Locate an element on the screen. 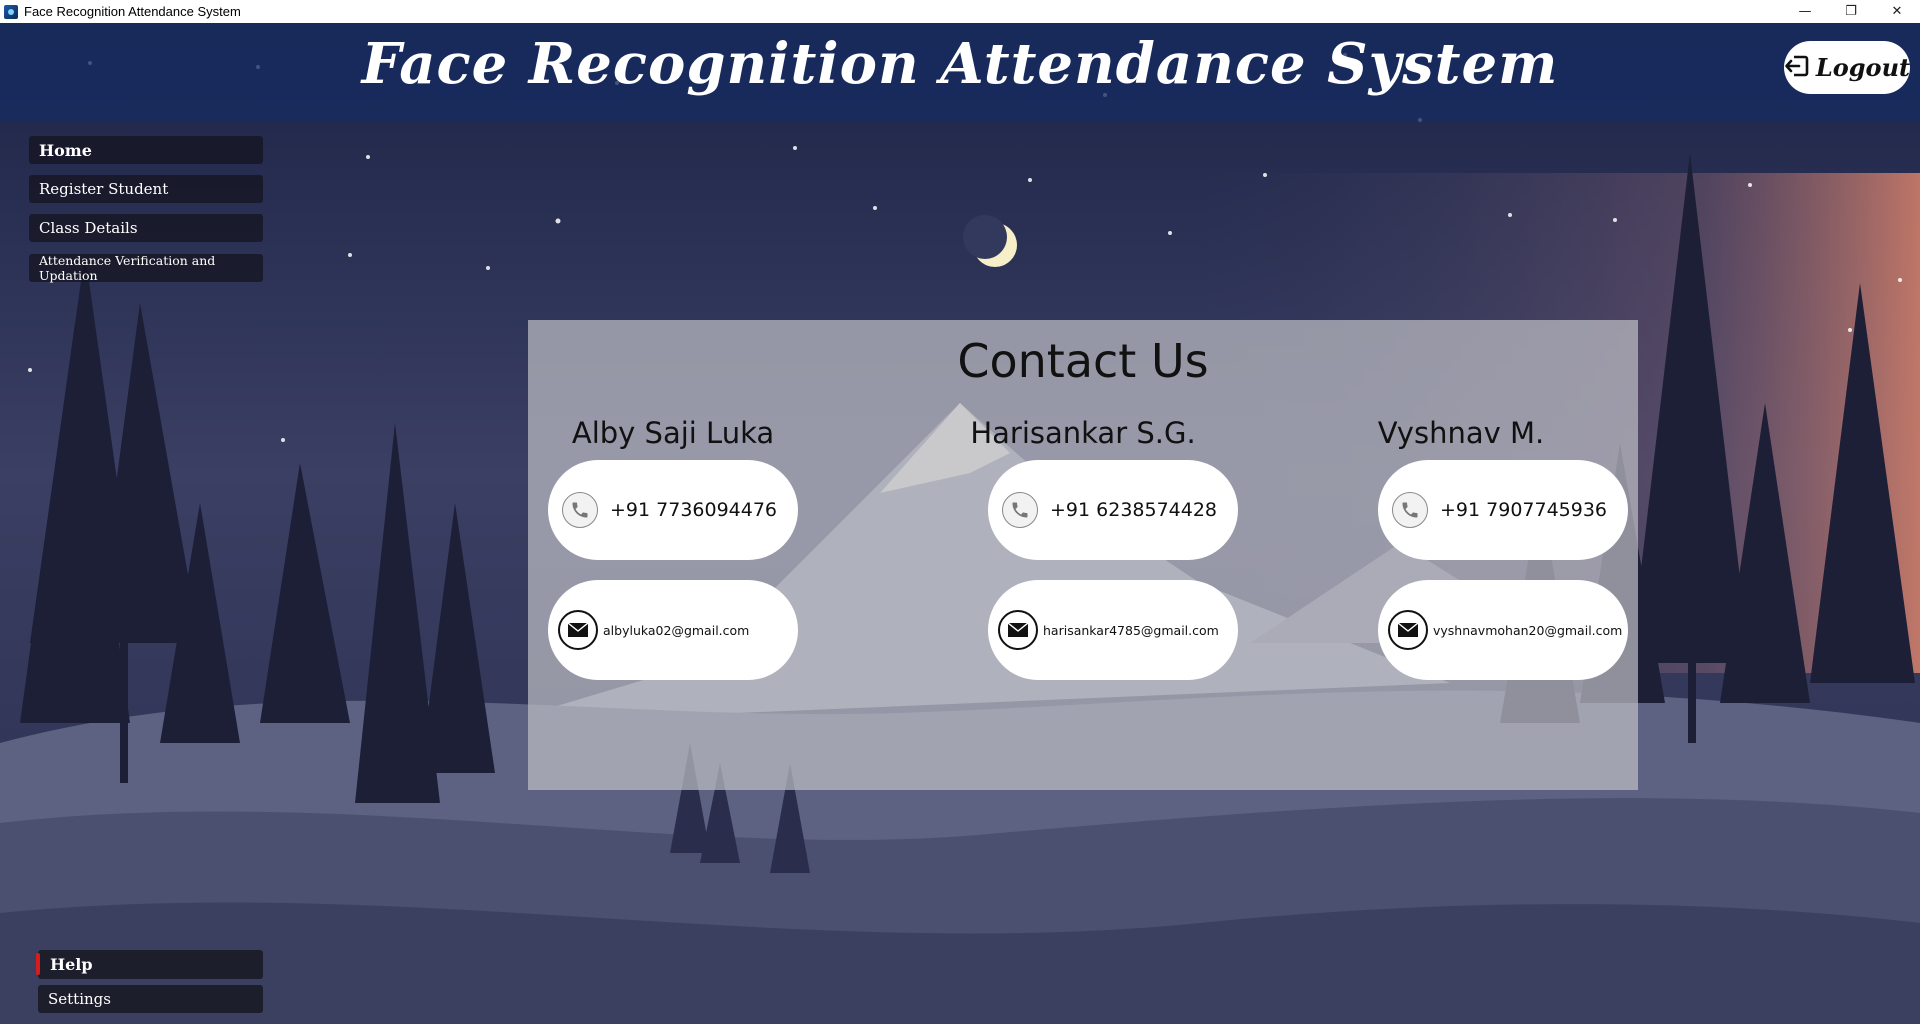 The width and height of the screenshot is (1920, 1024). contact-title: Contact Us is located at coordinates (1083, 361).